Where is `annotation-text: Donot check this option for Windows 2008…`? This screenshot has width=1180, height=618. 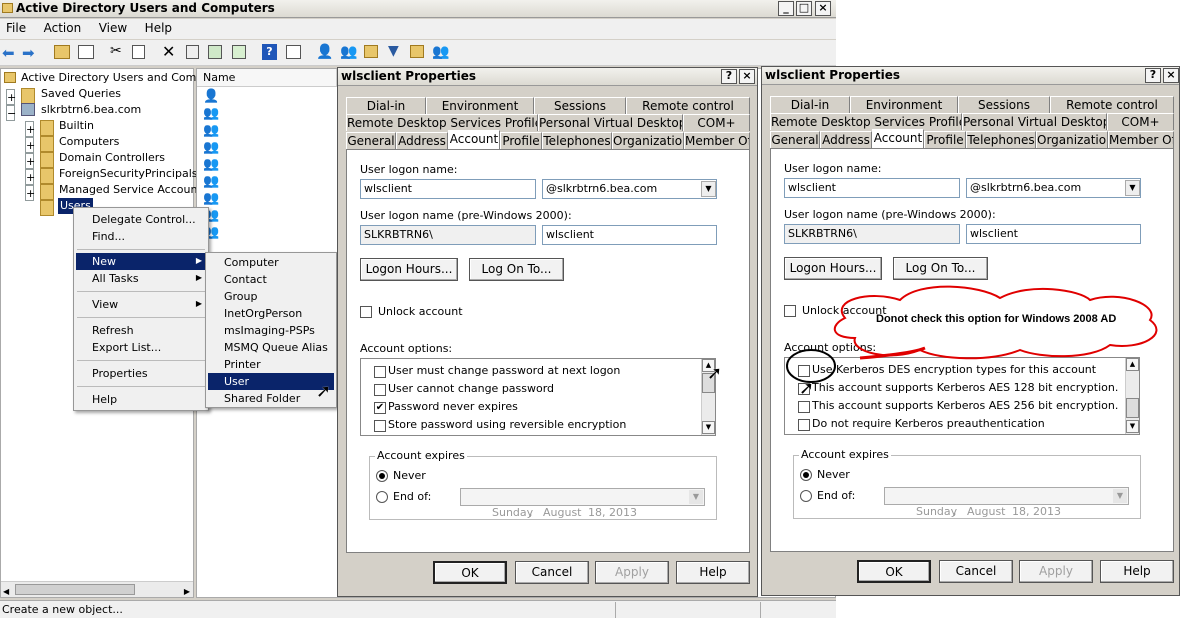 annotation-text: Donot check this option for Windows 2008… is located at coordinates (996, 319).